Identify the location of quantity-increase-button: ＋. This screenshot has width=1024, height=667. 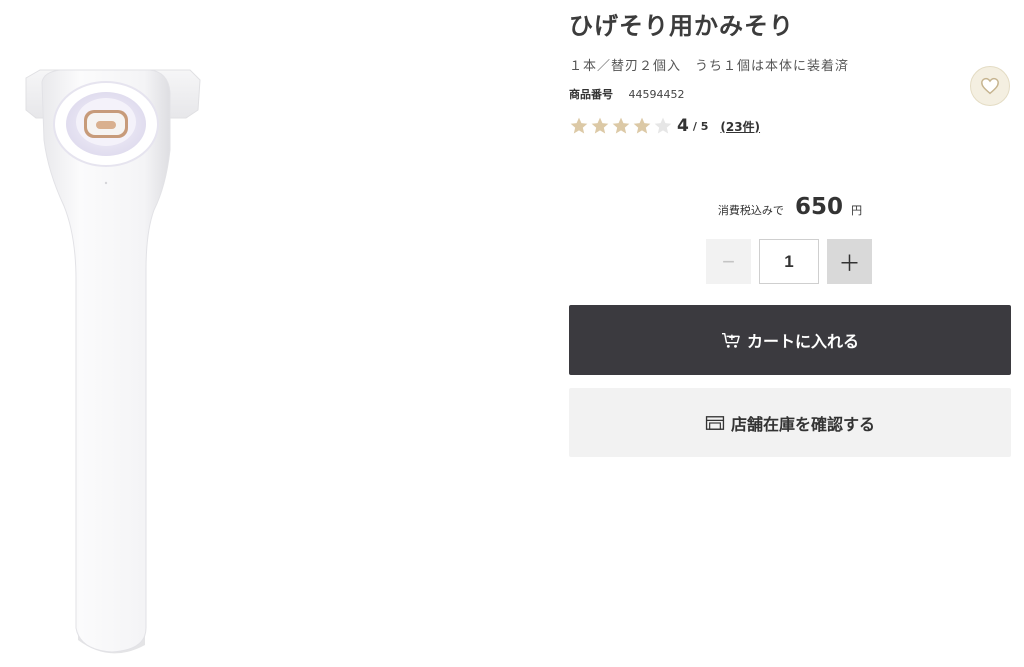
(849, 261).